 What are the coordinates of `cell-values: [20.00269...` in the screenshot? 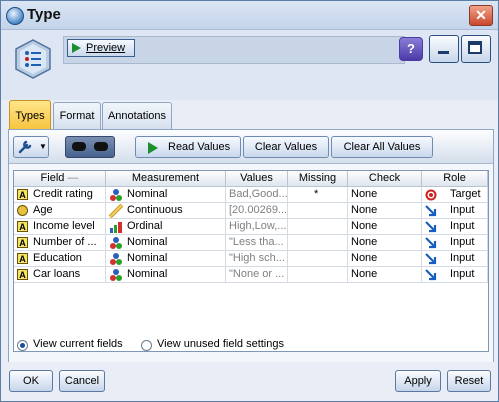 It's located at (257, 211).